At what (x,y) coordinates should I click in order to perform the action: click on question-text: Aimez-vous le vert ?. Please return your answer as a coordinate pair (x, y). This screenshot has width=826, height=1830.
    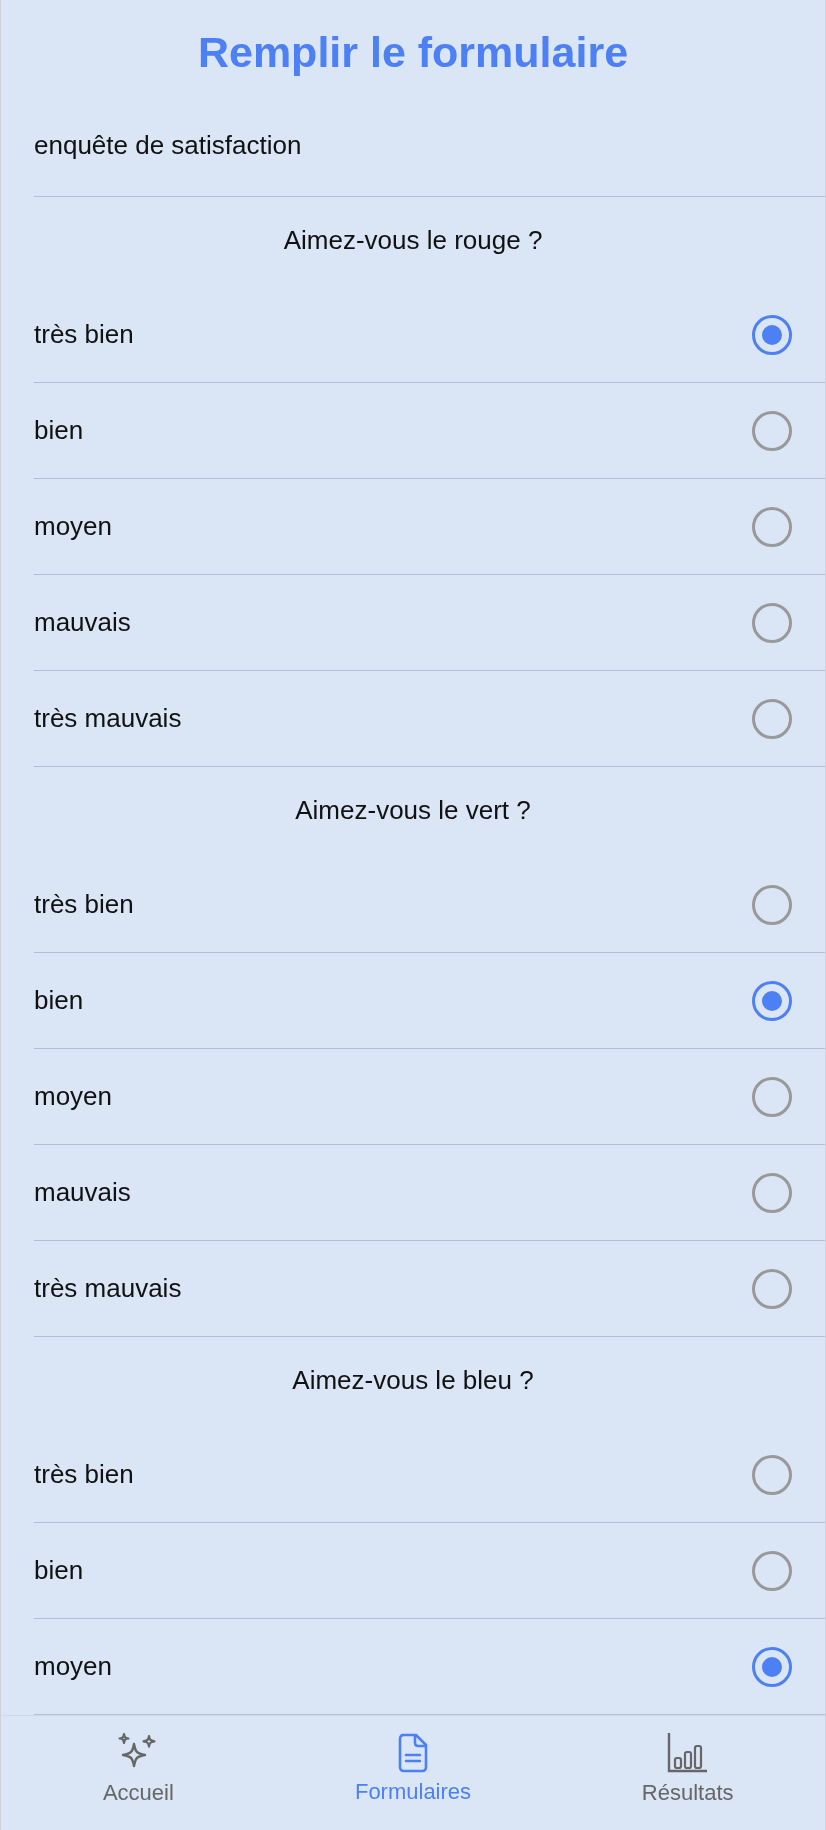
    Looking at the image, I should click on (413, 810).